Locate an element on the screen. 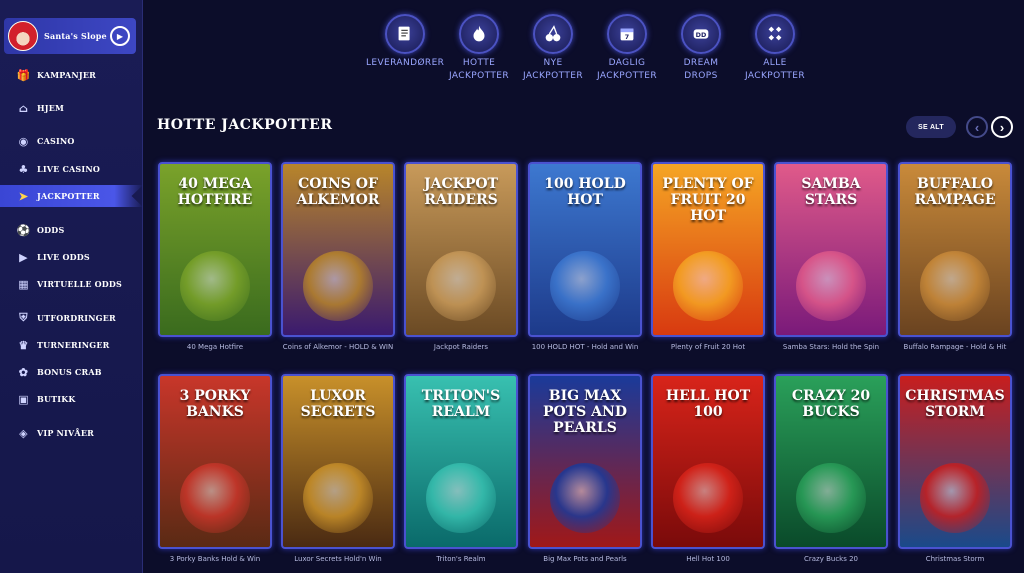  category-daglig-jackpotter: 7 DAGLIG JACKPOTTER is located at coordinates (627, 48).